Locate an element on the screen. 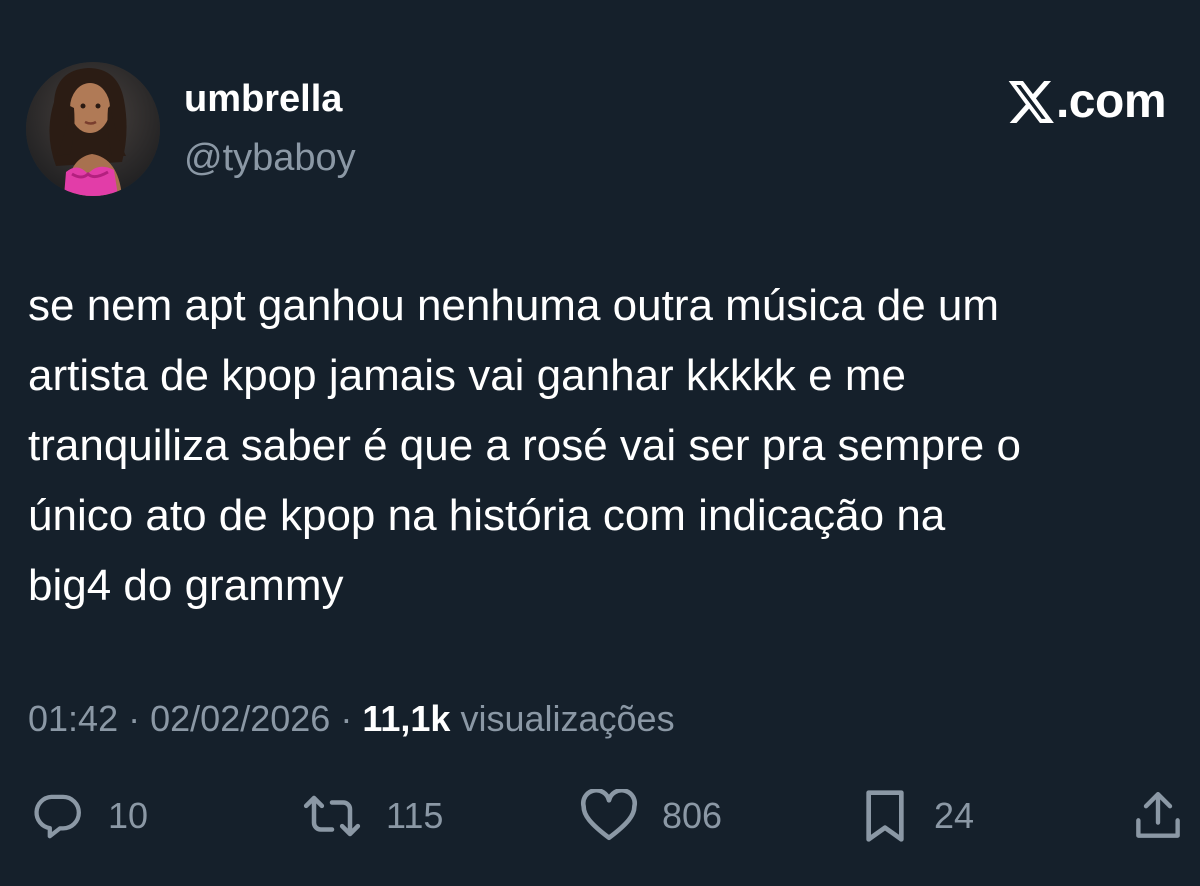 This screenshot has height=886, width=1200. bookmark-count: 24 is located at coordinates (954, 815).